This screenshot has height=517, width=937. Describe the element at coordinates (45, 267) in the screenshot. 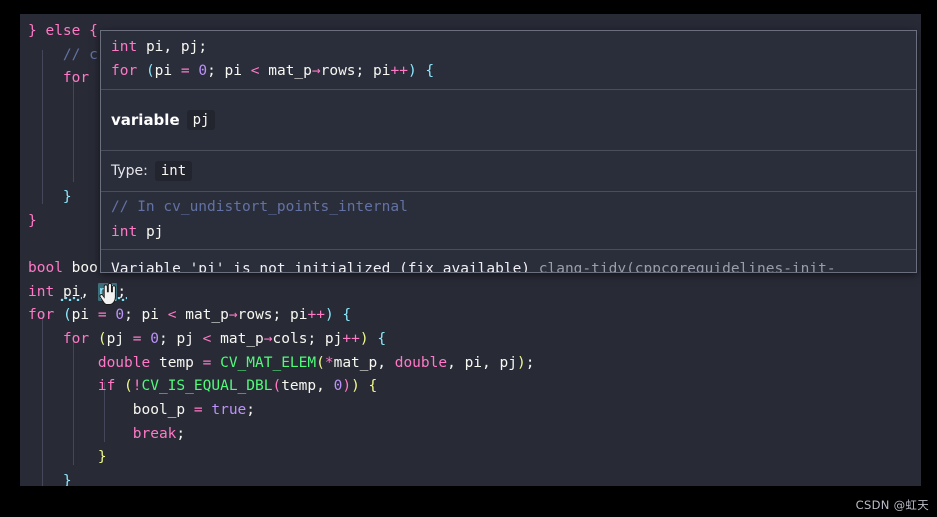

I see `code-token: bool` at that location.